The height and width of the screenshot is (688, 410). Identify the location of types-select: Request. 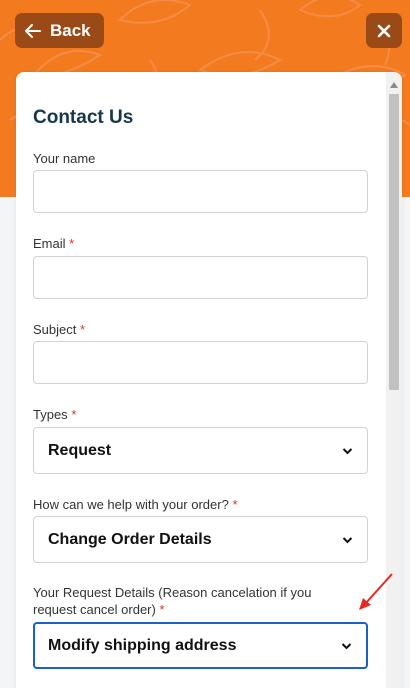
(200, 450).